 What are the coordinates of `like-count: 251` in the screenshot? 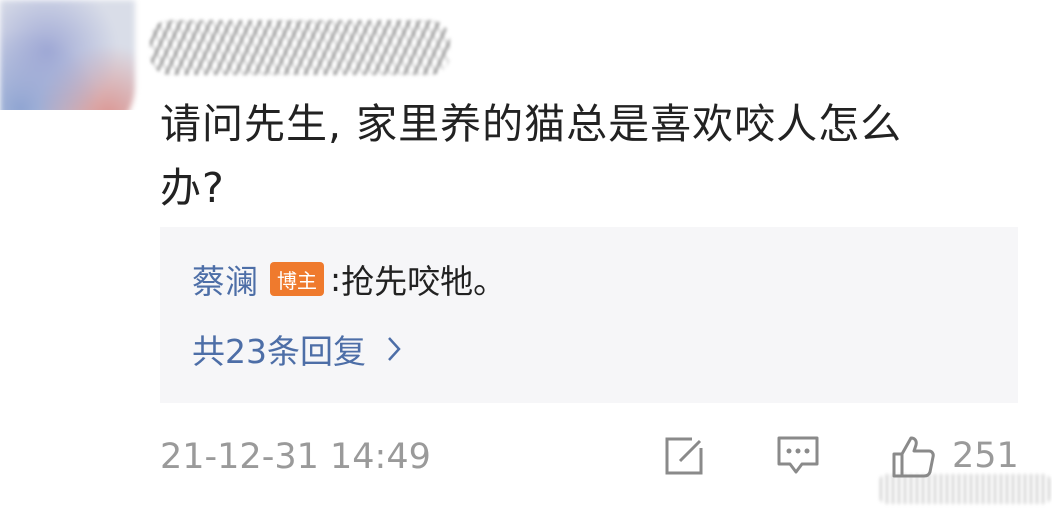 It's located at (985, 456).